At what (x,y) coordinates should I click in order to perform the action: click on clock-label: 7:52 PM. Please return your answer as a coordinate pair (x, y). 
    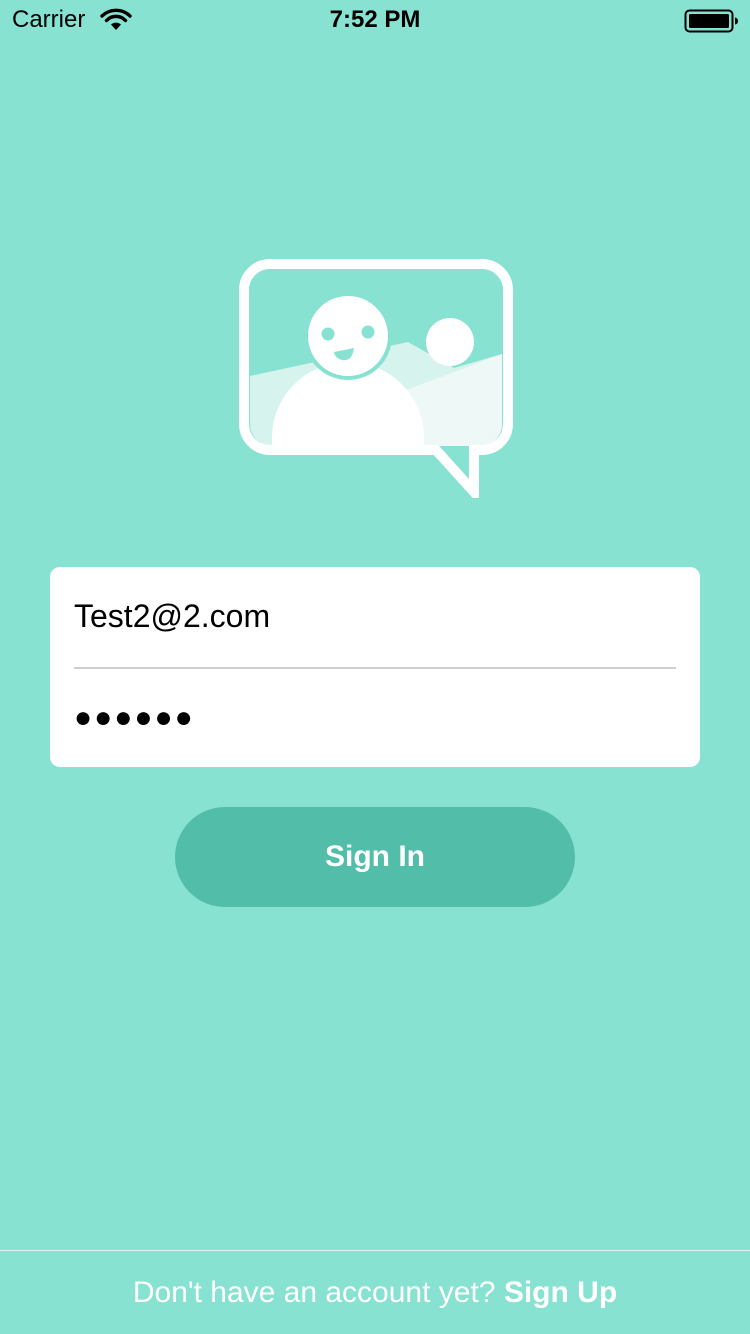
    Looking at the image, I should click on (375, 19).